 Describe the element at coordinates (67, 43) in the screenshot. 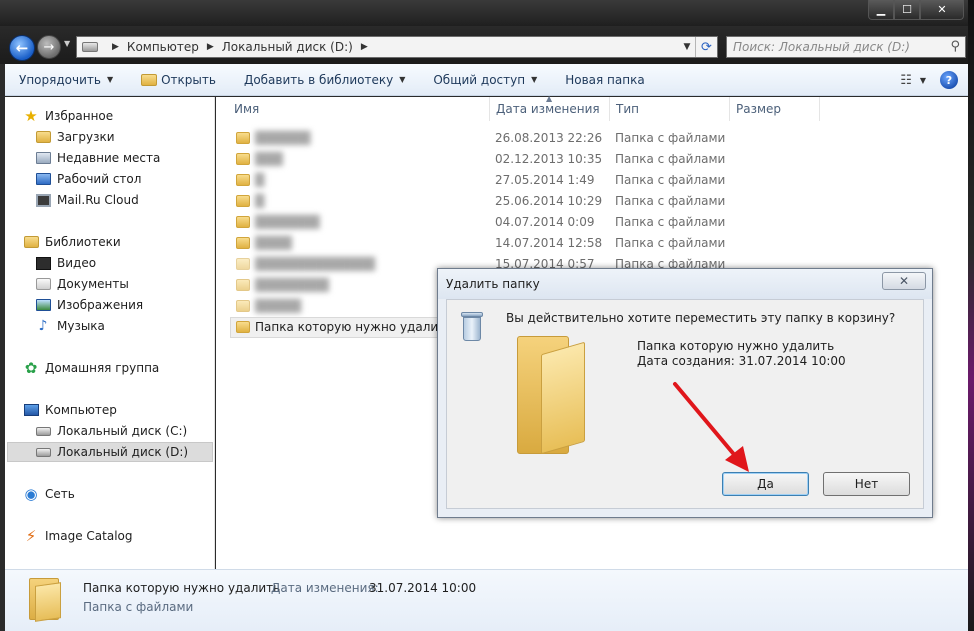

I see `recent-pages-dropdown: ▼` at that location.